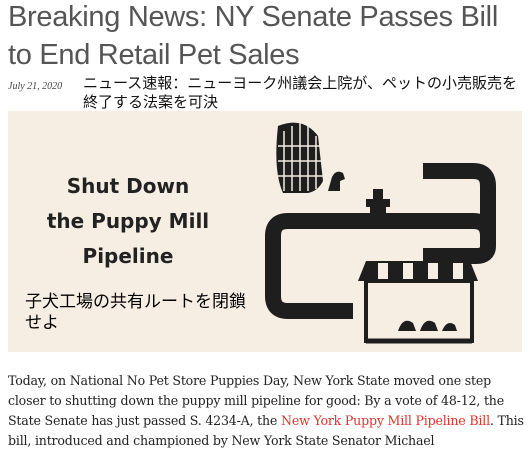 Image resolution: width=530 pixels, height=451 pixels. What do you see at coordinates (336, 181) in the screenshot?
I see `puppy-icon` at bounding box center [336, 181].